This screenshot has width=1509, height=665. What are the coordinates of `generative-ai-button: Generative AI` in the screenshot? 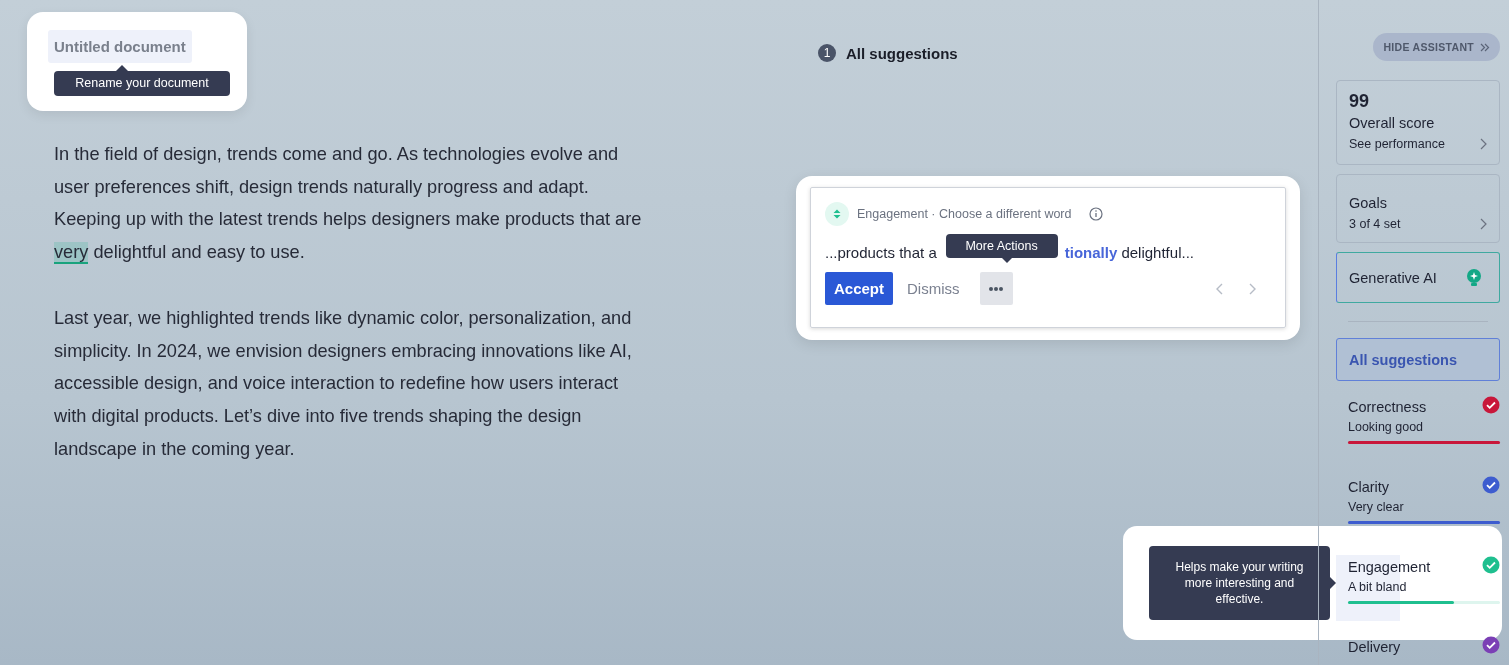 It's located at (1418, 277).